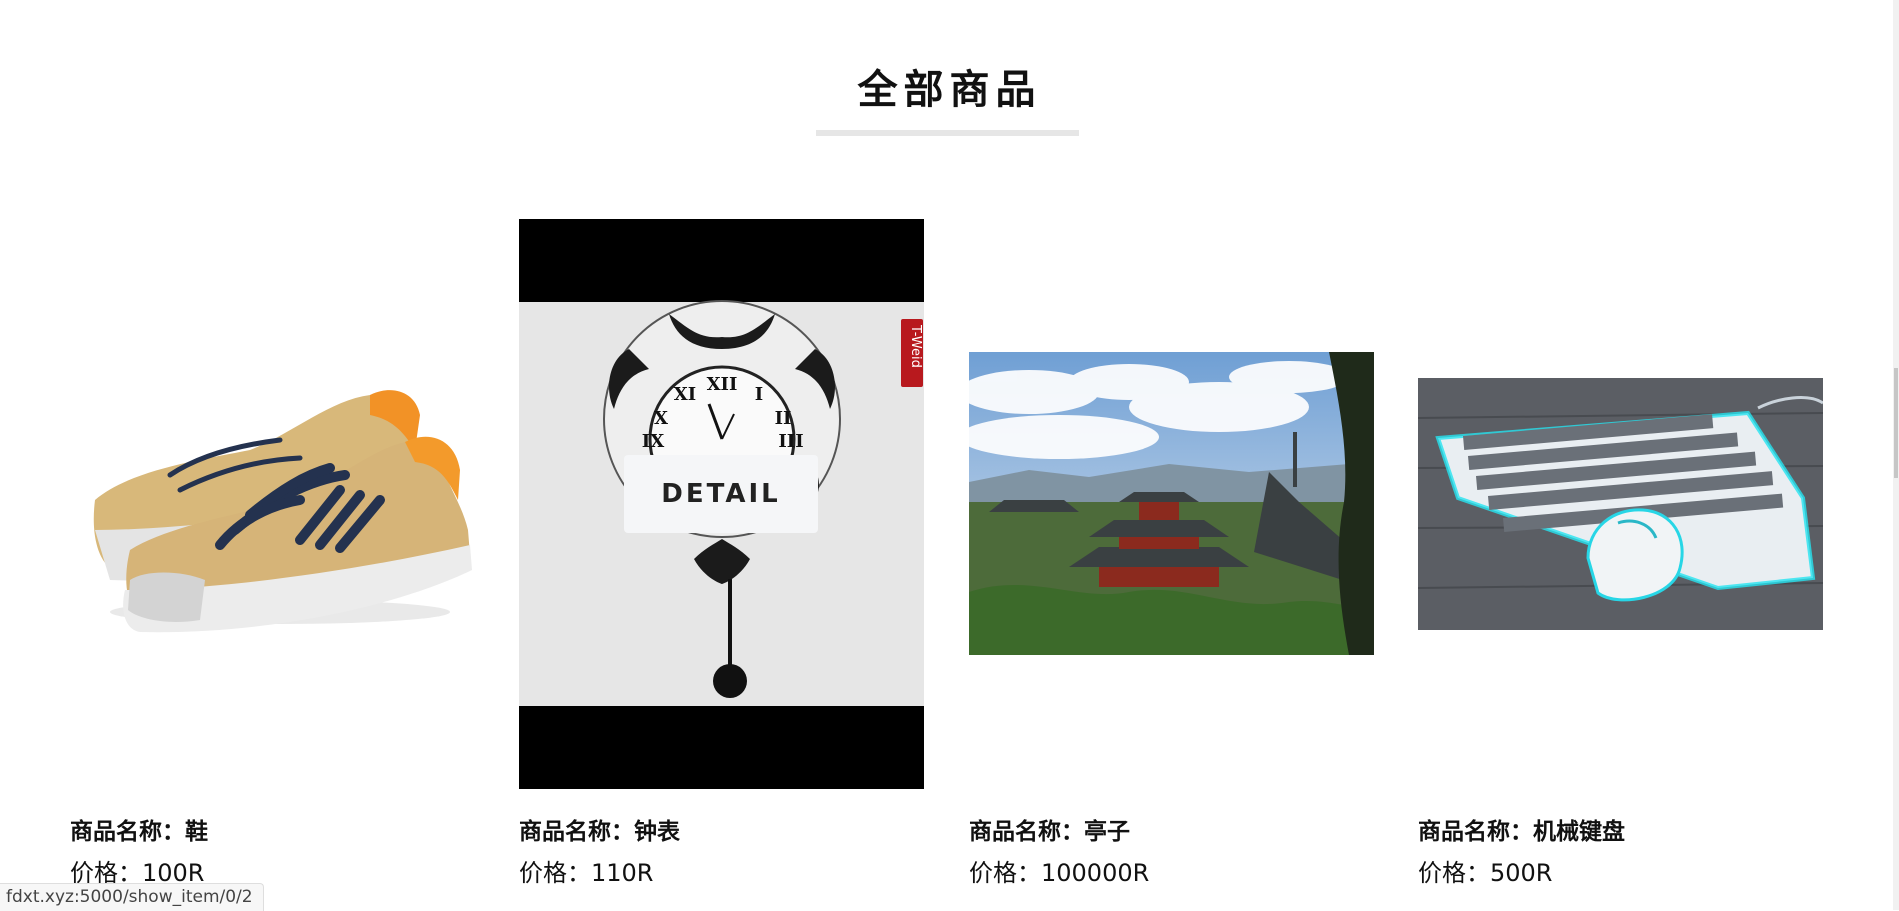 Image resolution: width=1899 pixels, height=911 pixels. Describe the element at coordinates (1485, 873) in the screenshot. I see `product-price: 价格：500R` at that location.